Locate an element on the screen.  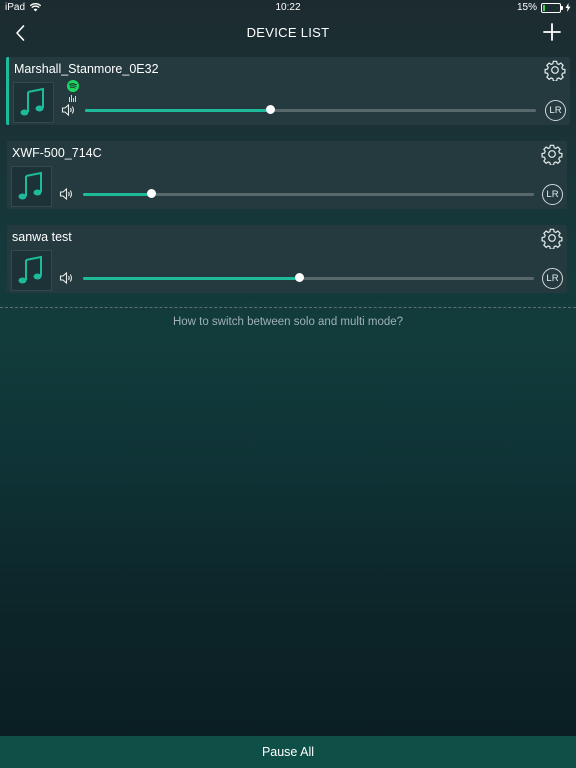
battery-icon is located at coordinates (552, 7).